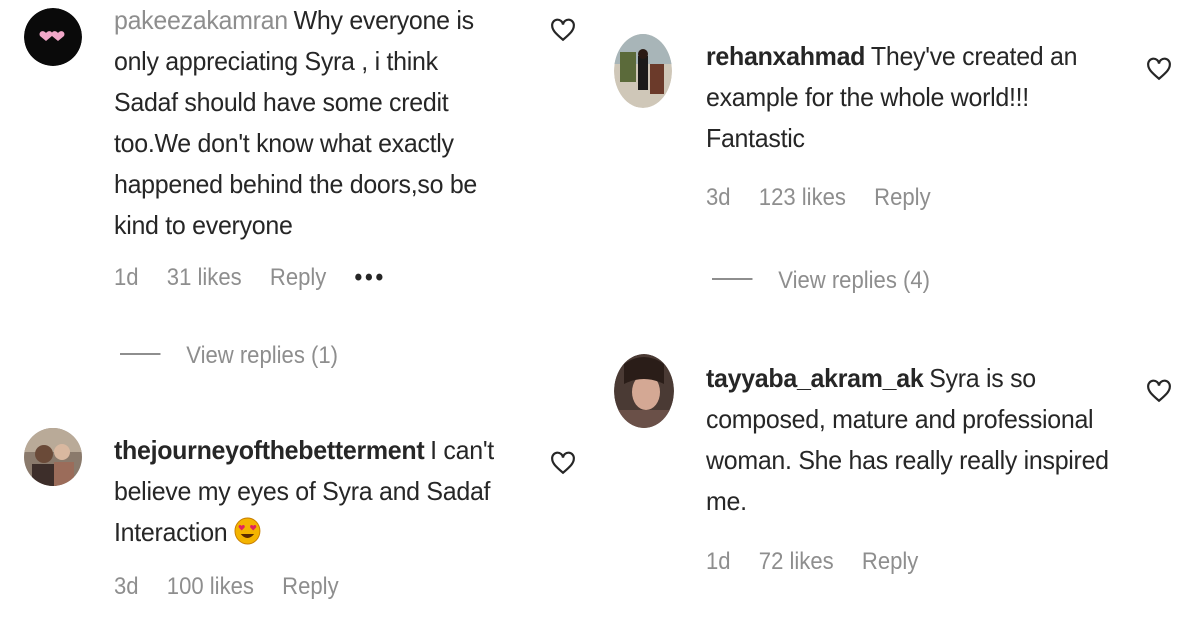  Describe the element at coordinates (854, 280) in the screenshot. I see `view-replies-label: View replies (4)` at that location.